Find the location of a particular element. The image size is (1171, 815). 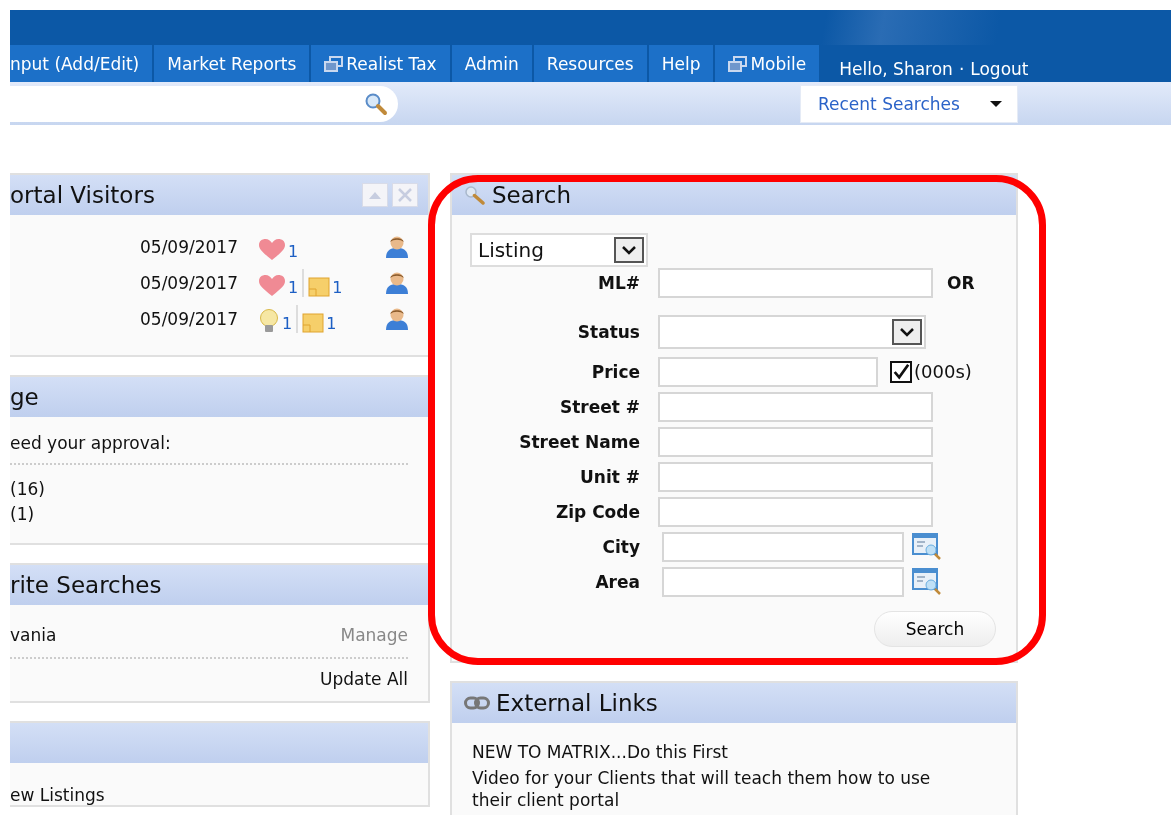

field-label: ML# is located at coordinates (618, 282).